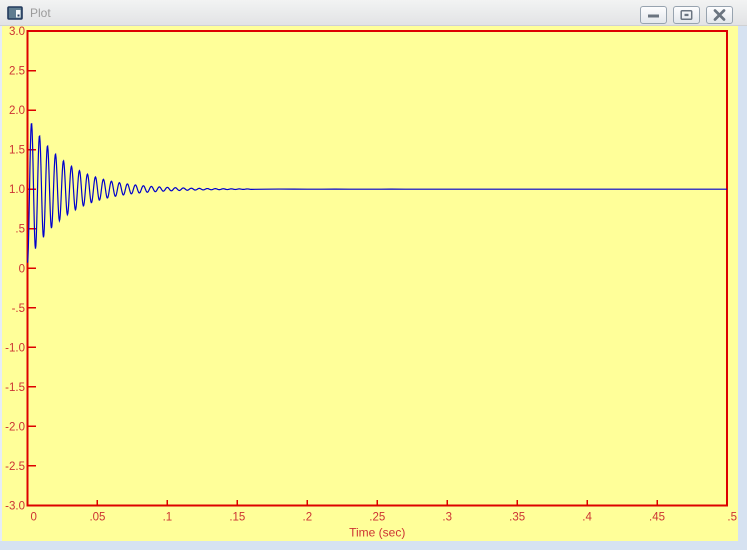 The width and height of the screenshot is (747, 550). What do you see at coordinates (15, 388) in the screenshot?
I see `y-tick-label: -1.5` at bounding box center [15, 388].